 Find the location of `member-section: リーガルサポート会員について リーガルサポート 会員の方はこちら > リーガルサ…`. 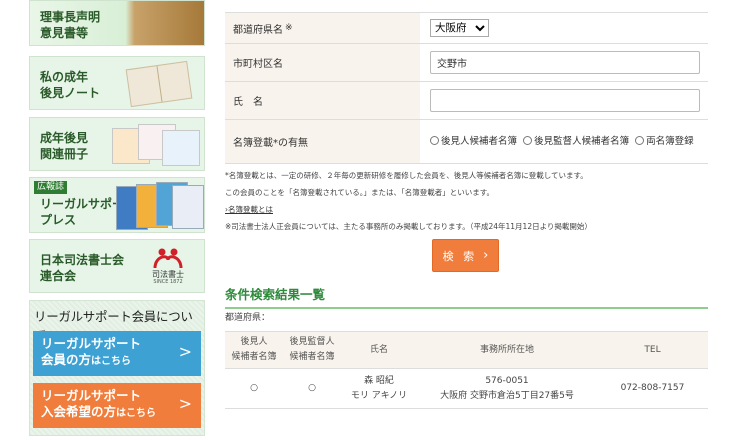

member-section: リーガルサポート会員について リーガルサポート 会員の方はこちら > リーガルサ… is located at coordinates (117, 368).